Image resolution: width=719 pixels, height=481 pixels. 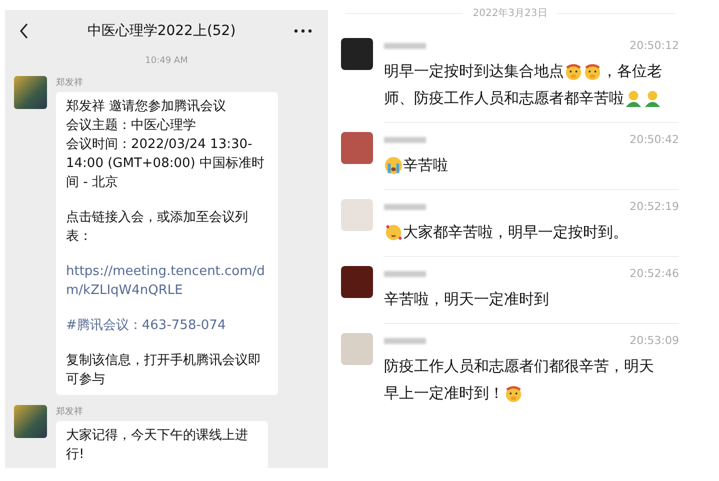 I want to click on message-time: 20:52:19, so click(x=654, y=206).